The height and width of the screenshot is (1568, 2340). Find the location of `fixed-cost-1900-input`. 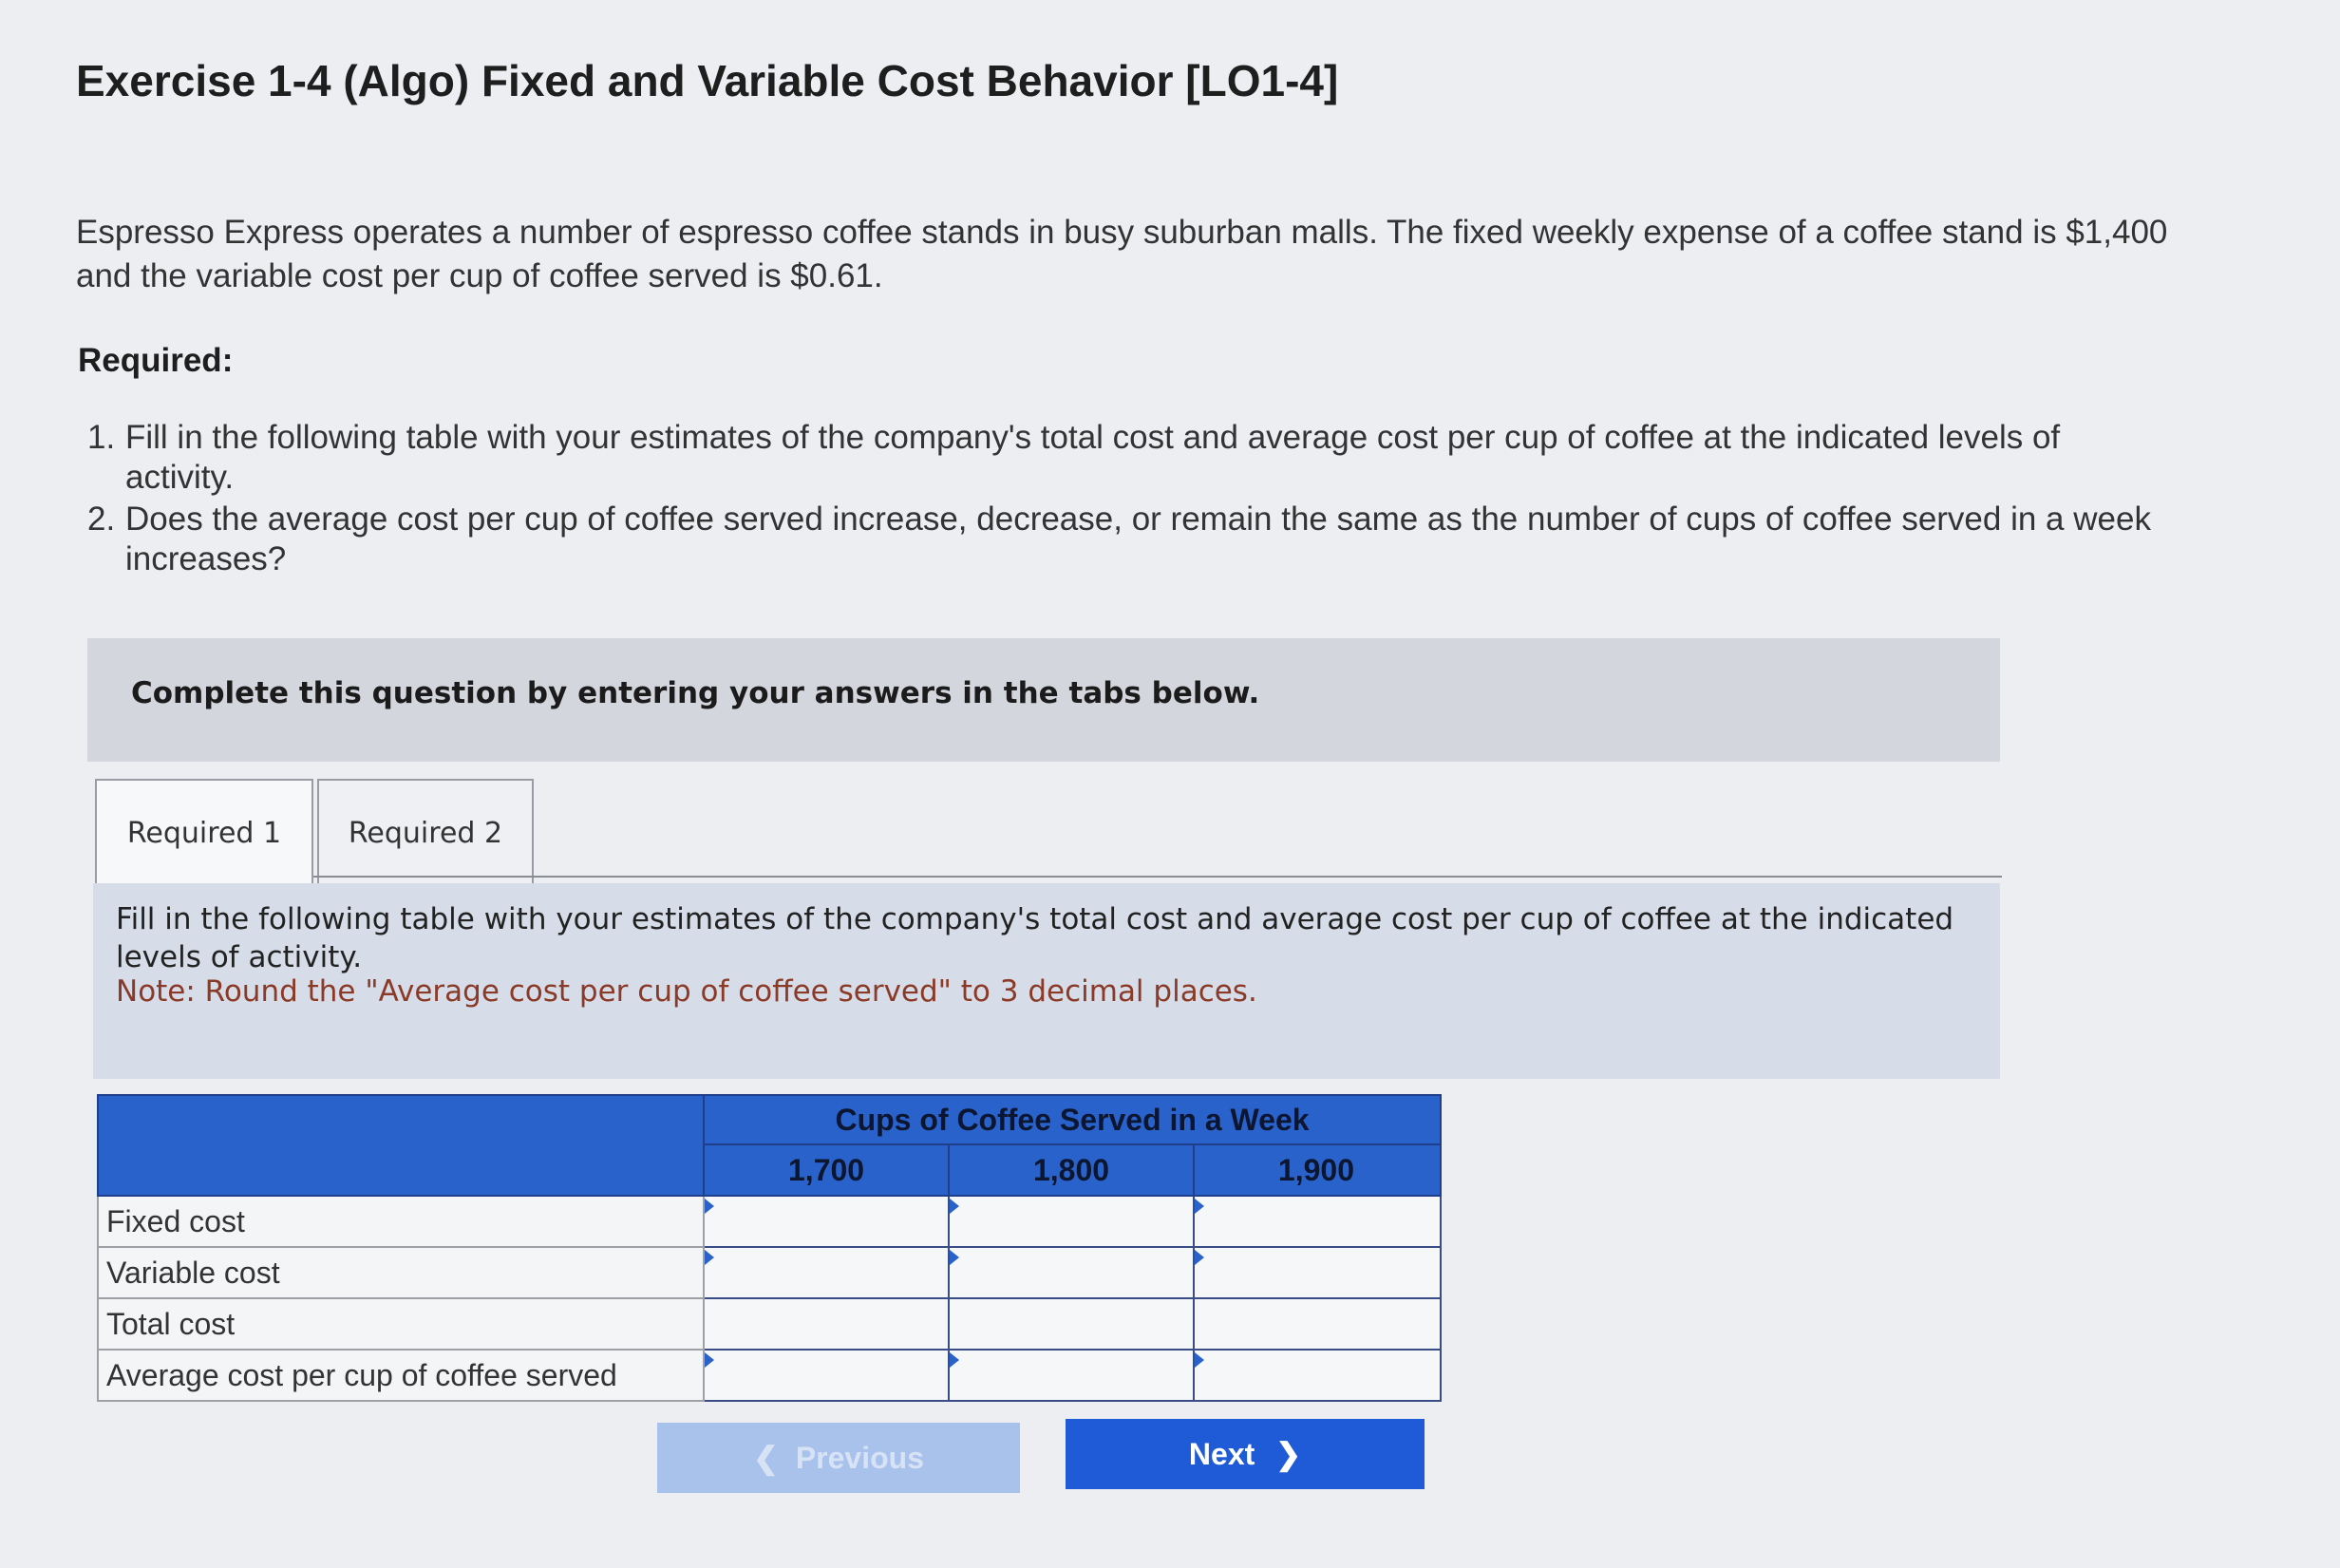

fixed-cost-1900-input is located at coordinates (1317, 1221).